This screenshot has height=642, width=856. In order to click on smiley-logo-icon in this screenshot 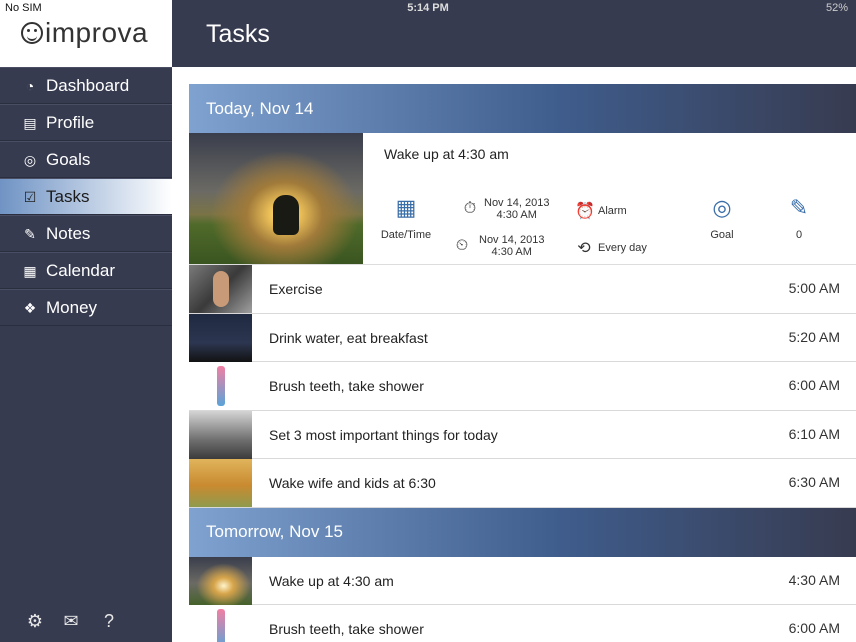, I will do `click(32, 33)`.